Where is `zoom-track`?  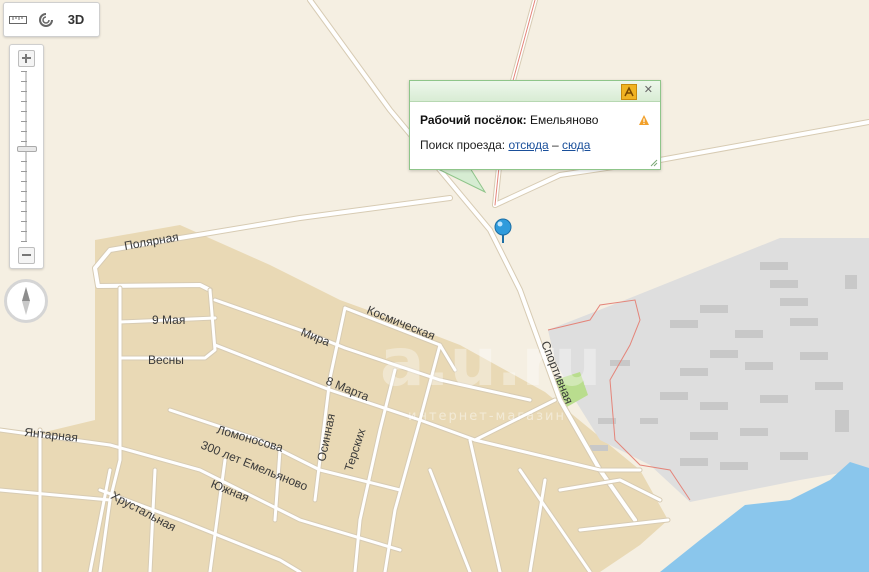 zoom-track is located at coordinates (26, 156).